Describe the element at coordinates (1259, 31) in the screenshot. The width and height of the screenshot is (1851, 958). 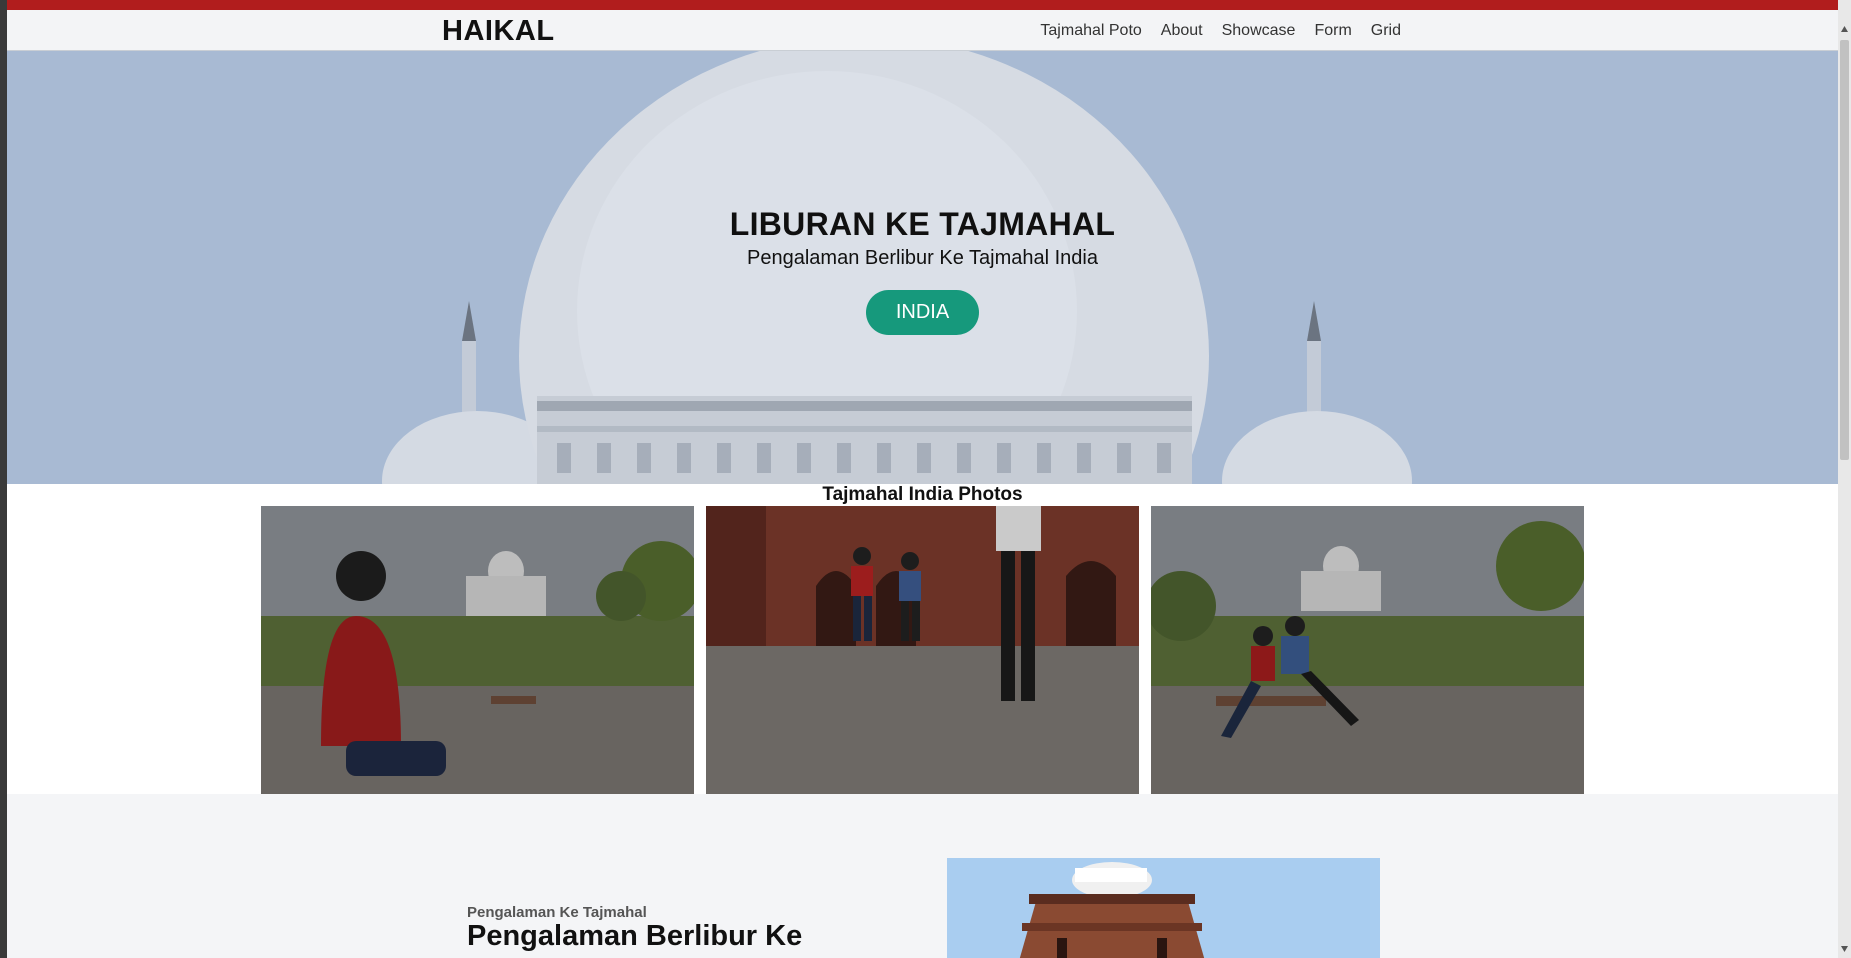
I see `nav-link-showcase: Showcase` at that location.